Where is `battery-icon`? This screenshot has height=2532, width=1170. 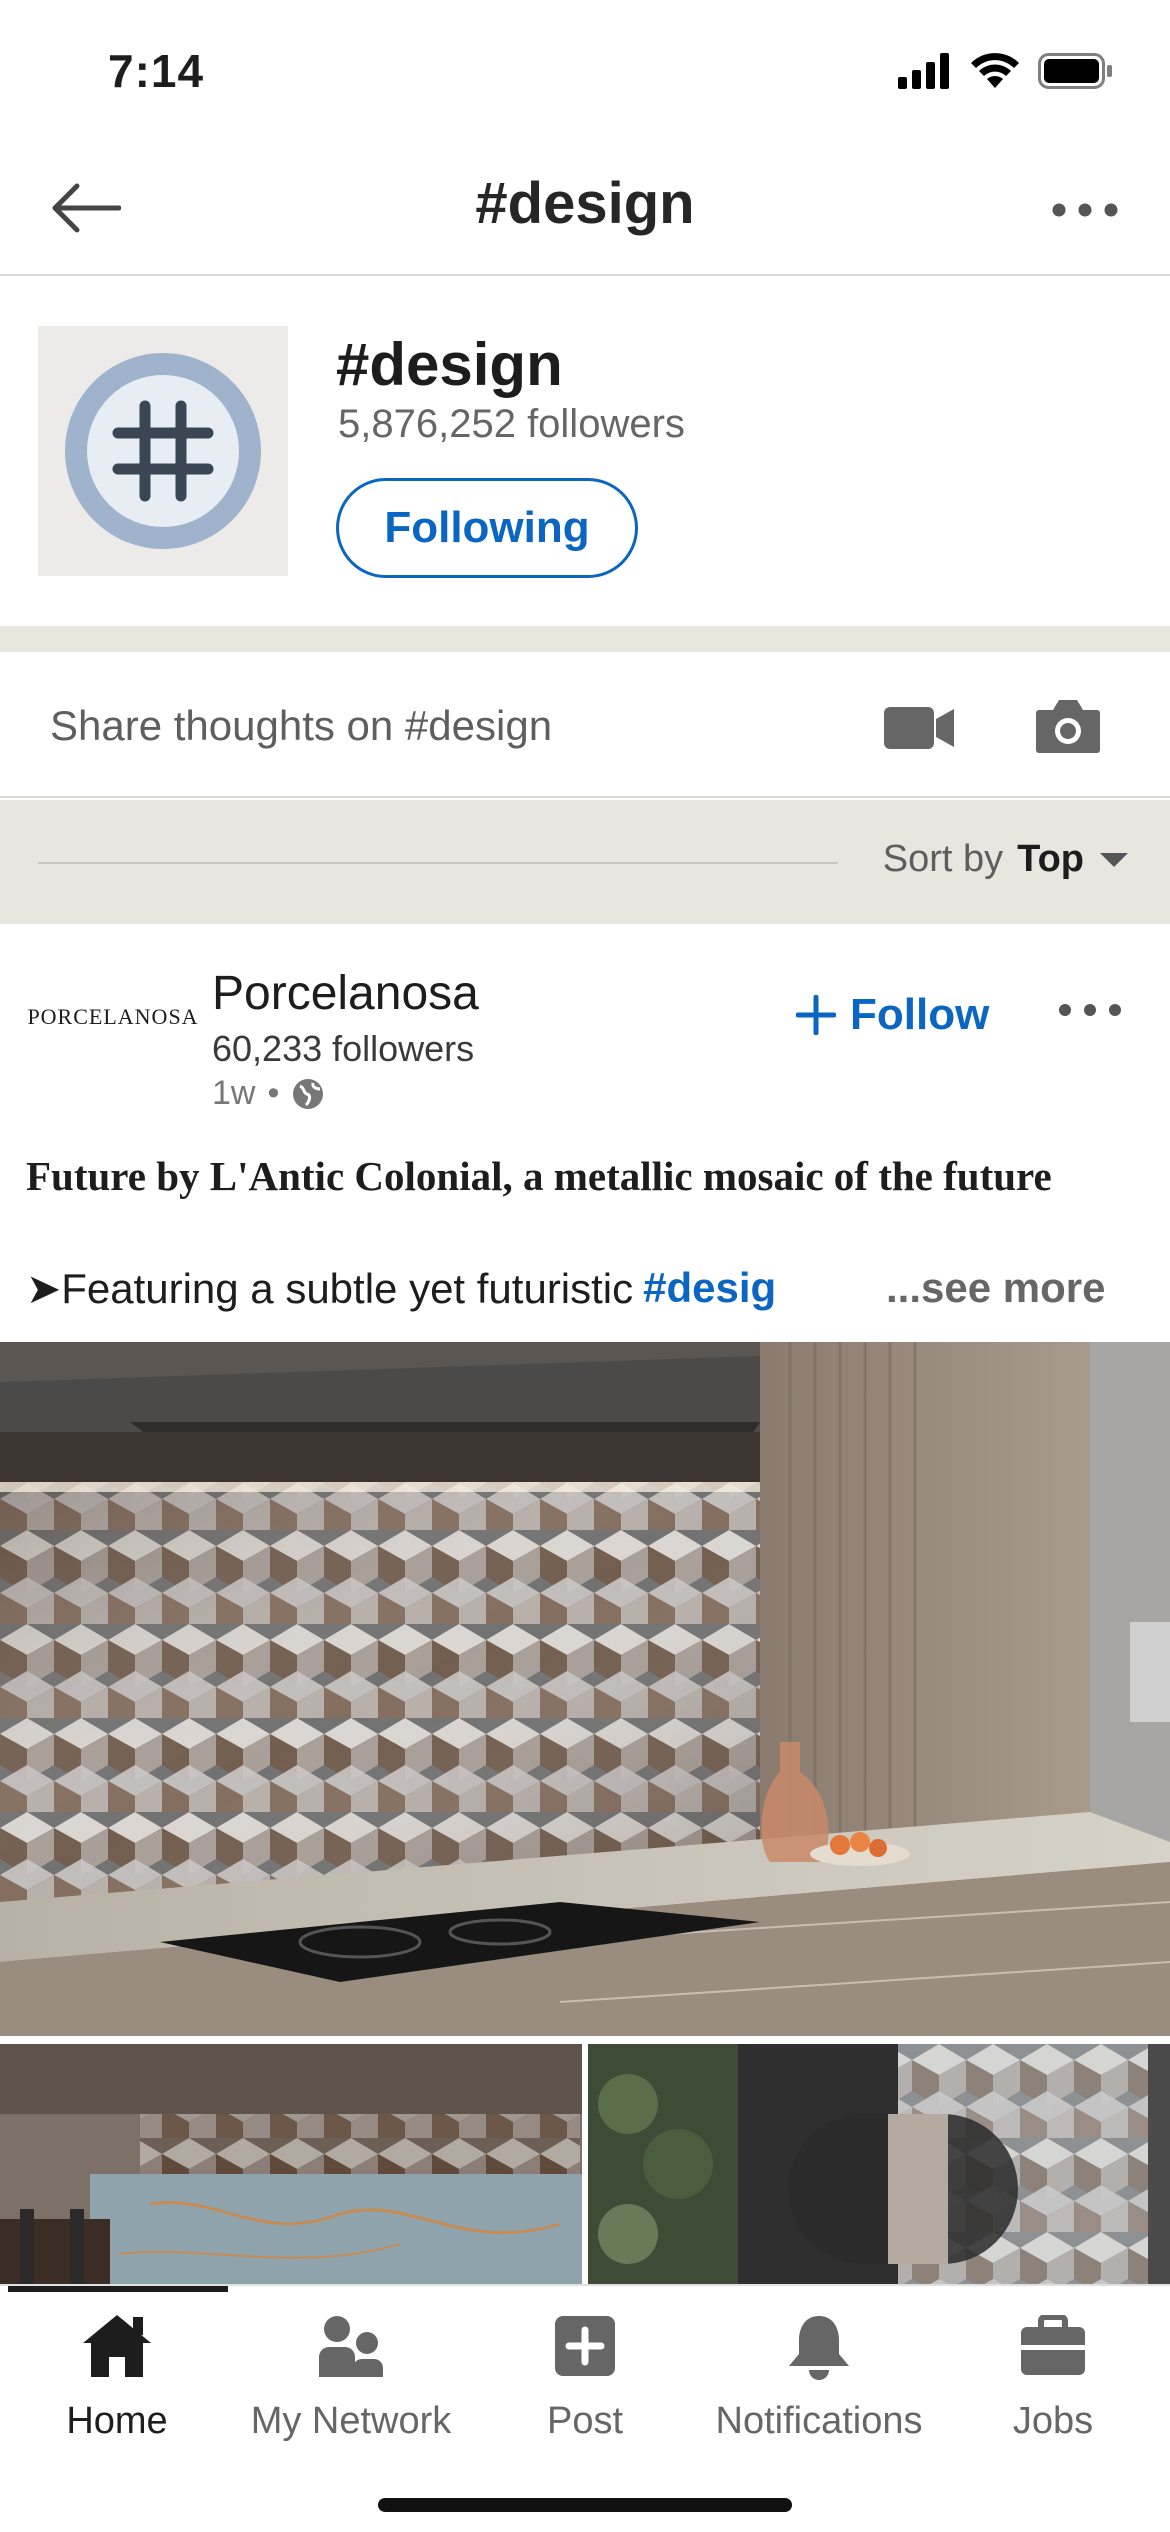 battery-icon is located at coordinates (1075, 71).